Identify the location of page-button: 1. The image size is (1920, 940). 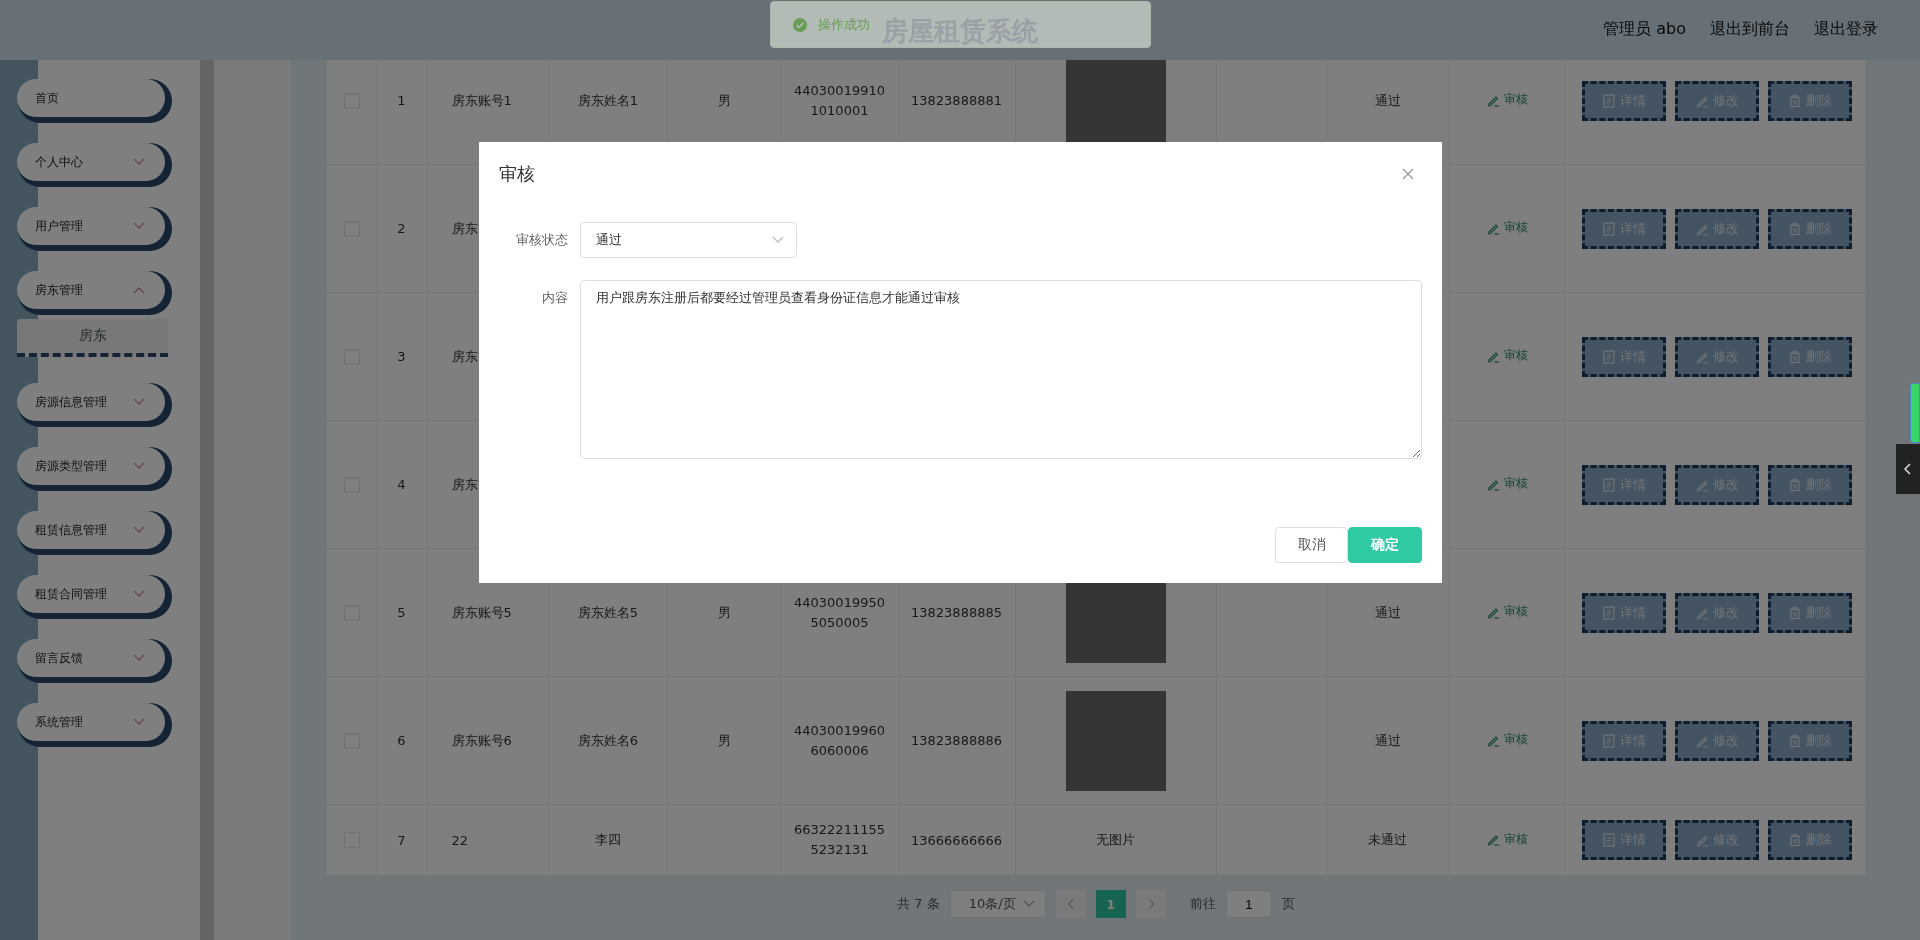
(1110, 904).